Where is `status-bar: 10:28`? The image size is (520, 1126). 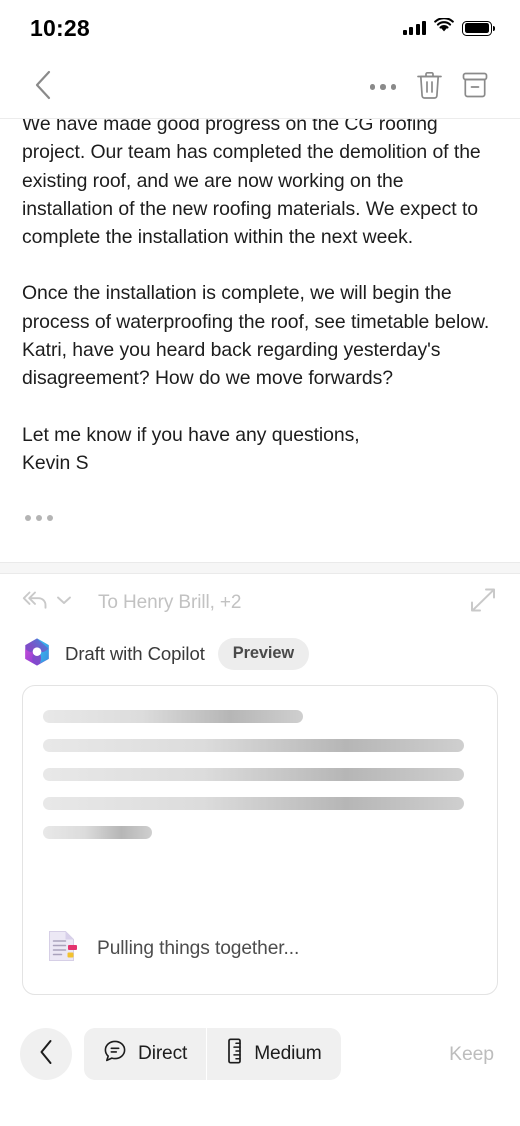
status-bar: 10:28 is located at coordinates (260, 28).